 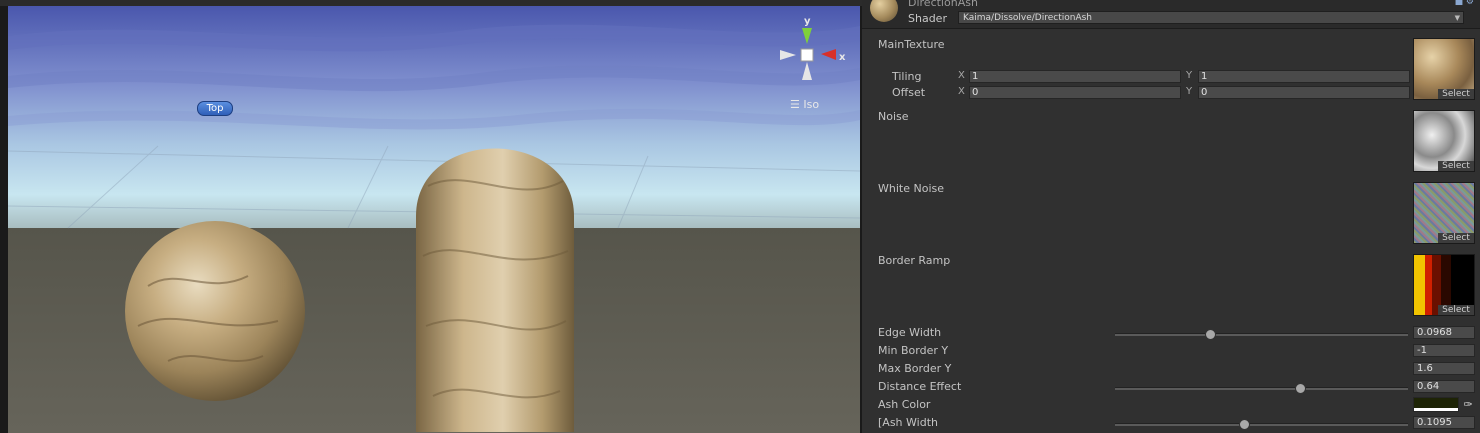 What do you see at coordinates (1211, 17) in the screenshot?
I see `shader-dropdown: Kaima/Dissolve/DirectionAsh ▼` at bounding box center [1211, 17].